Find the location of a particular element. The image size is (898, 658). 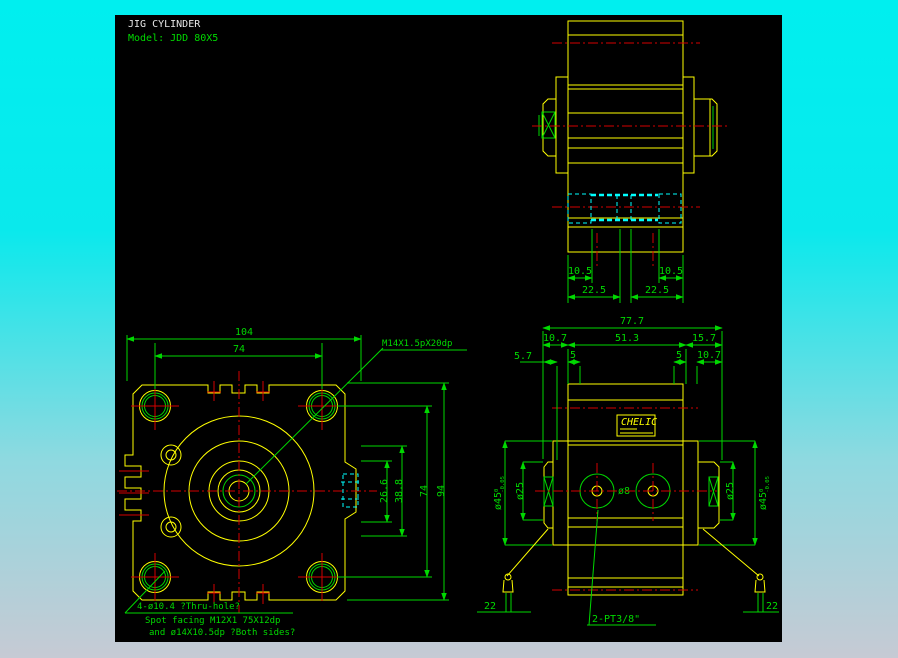

dim-74-horizontal: 74 is located at coordinates (239, 349).